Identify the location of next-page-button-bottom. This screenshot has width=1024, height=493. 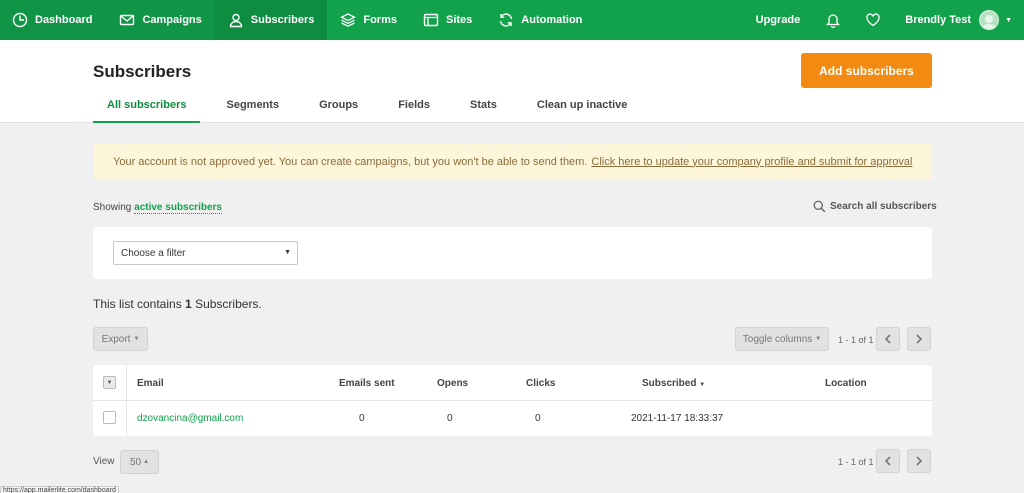
(919, 461).